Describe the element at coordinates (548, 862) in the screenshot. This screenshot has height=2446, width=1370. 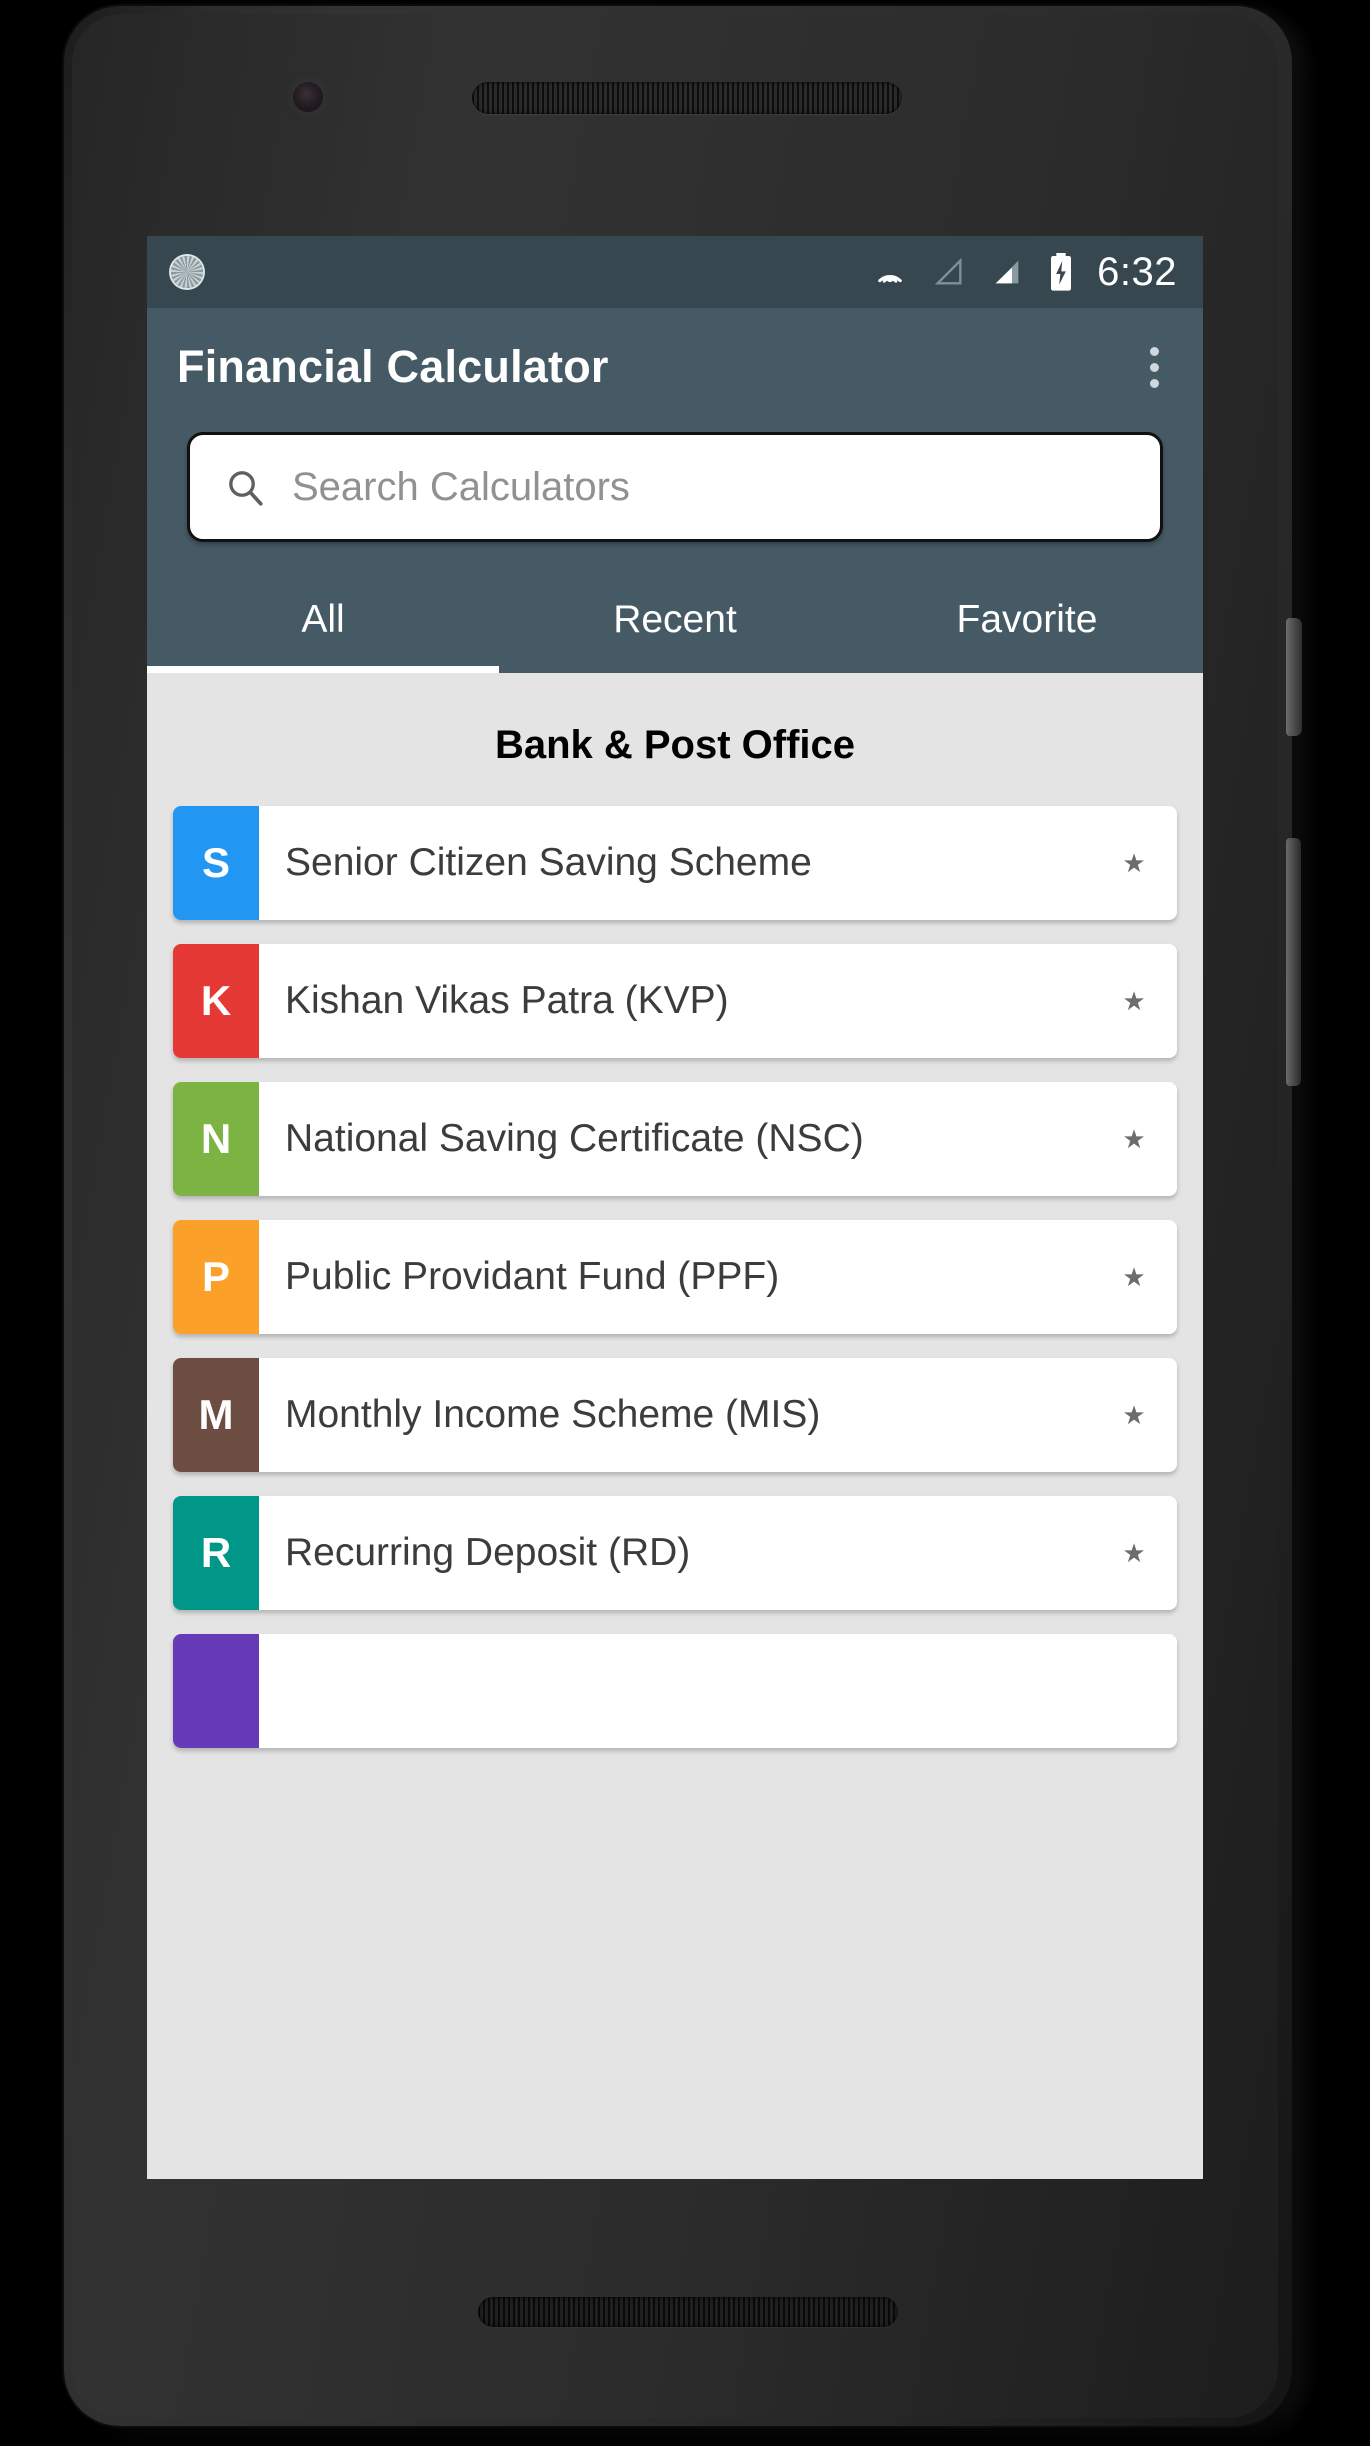
I see `item-label: Senior Citizen Saving Scheme` at that location.